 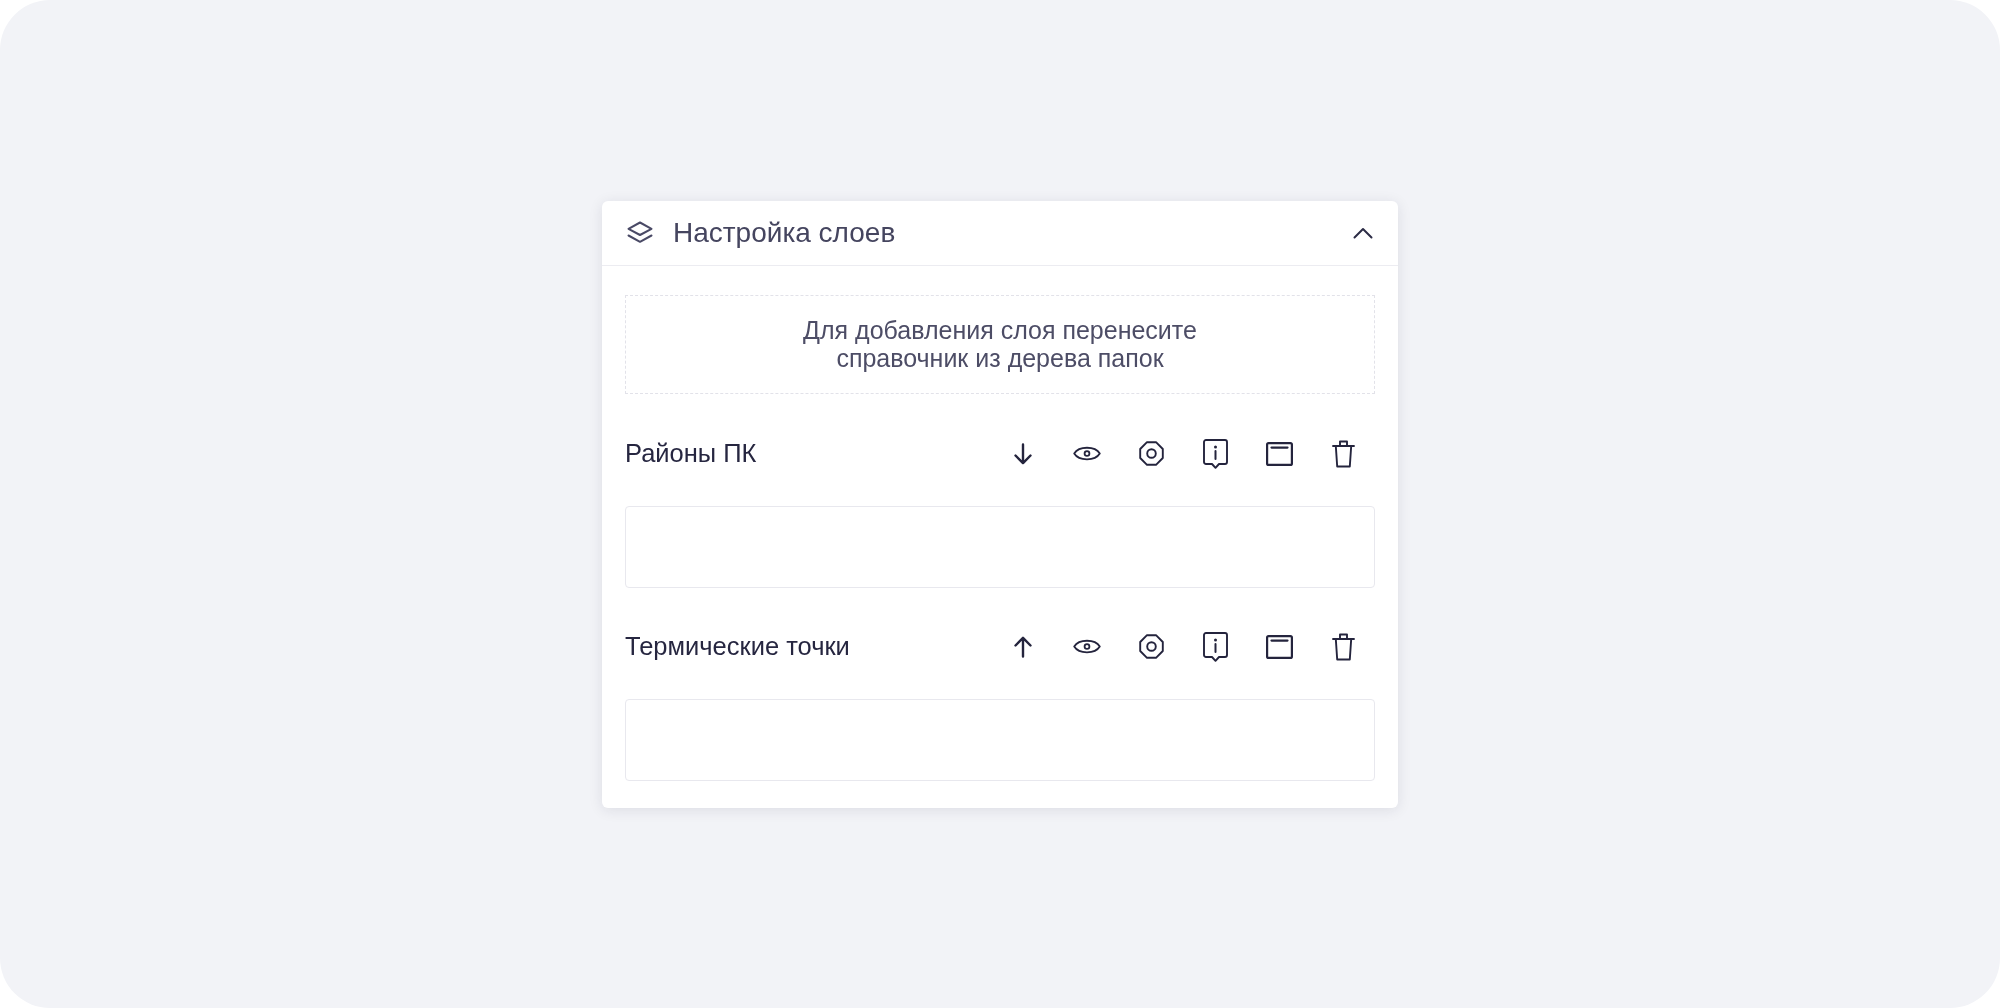 I want to click on chevron-up-icon, so click(x=1363, y=232).